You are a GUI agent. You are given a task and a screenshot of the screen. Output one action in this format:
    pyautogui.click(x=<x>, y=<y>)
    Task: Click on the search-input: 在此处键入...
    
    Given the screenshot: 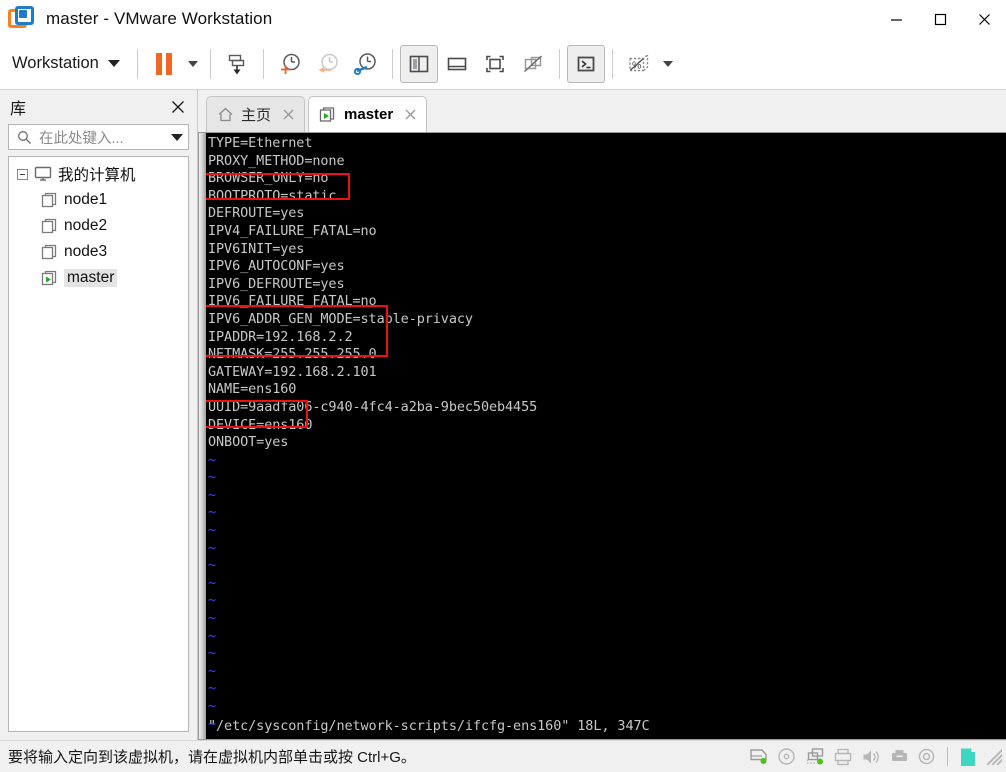 What is the action you would take?
    pyautogui.click(x=101, y=137)
    